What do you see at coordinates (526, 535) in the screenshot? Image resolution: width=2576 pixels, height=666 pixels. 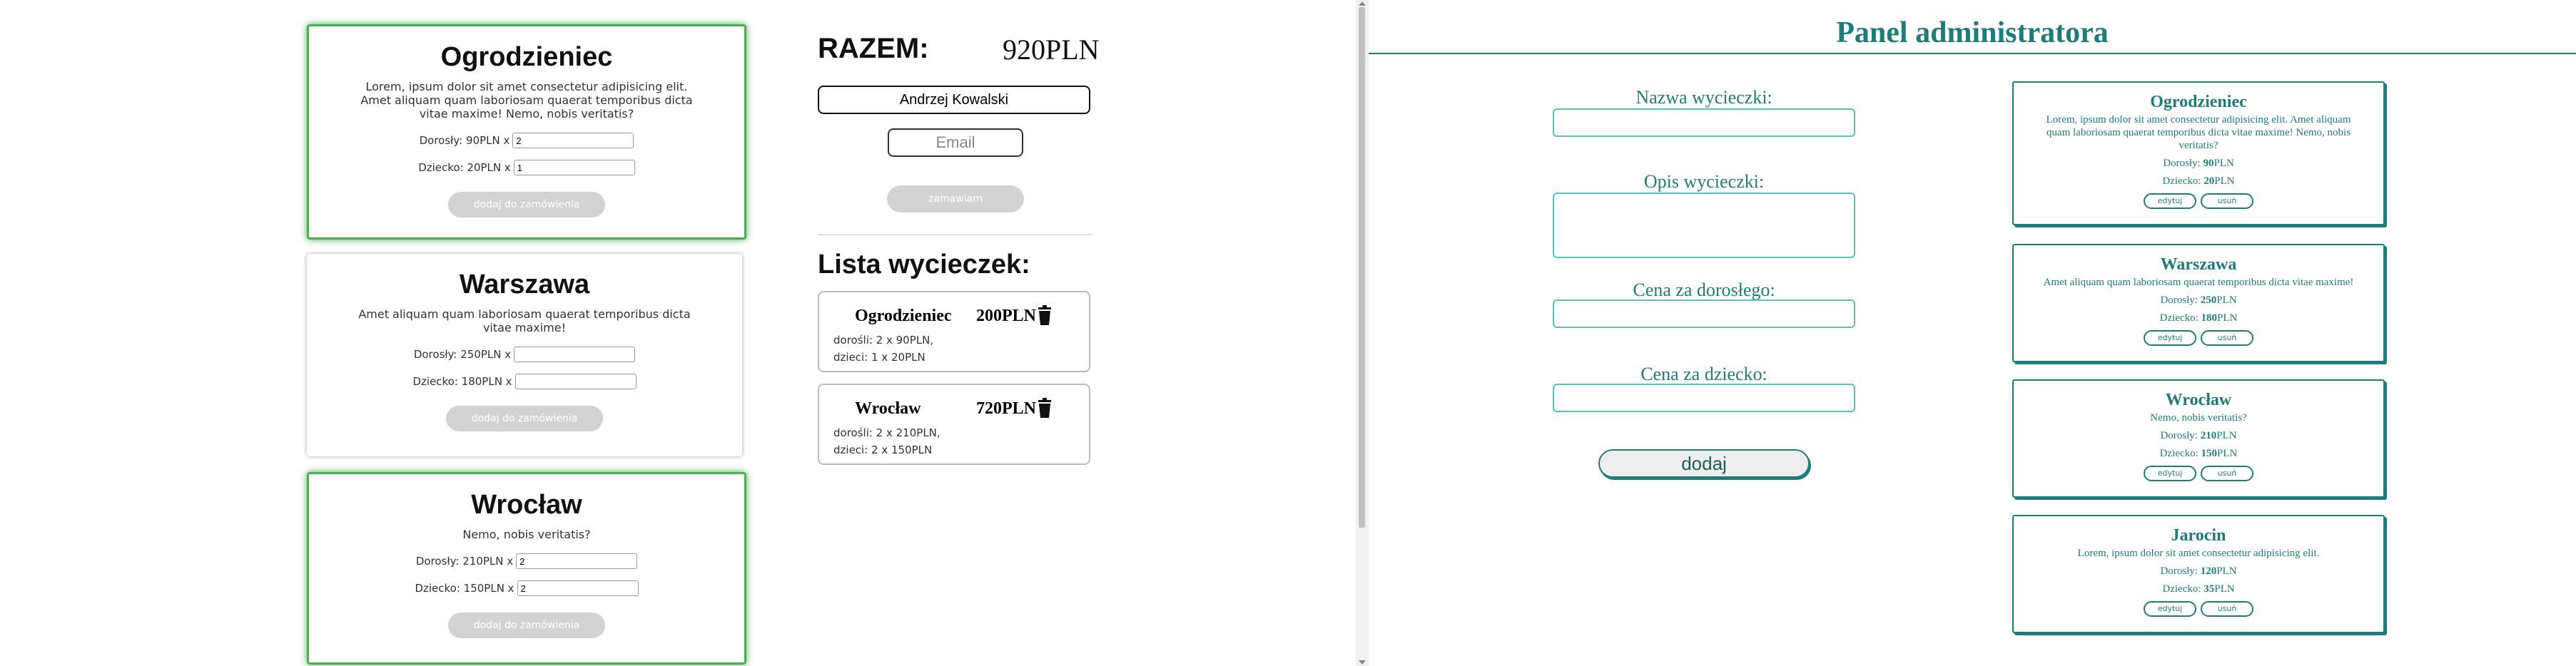 I see `trip-card-description: Nemo, nobis veritatis?` at bounding box center [526, 535].